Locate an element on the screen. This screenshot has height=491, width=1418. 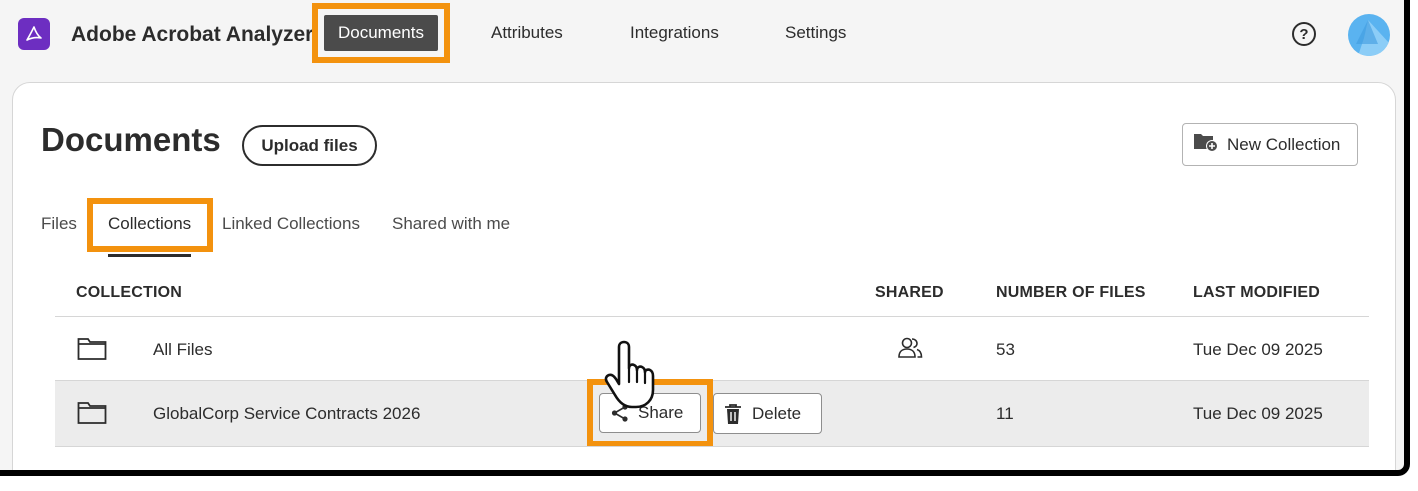
new-collection-button: New Collection is located at coordinates (1270, 144).